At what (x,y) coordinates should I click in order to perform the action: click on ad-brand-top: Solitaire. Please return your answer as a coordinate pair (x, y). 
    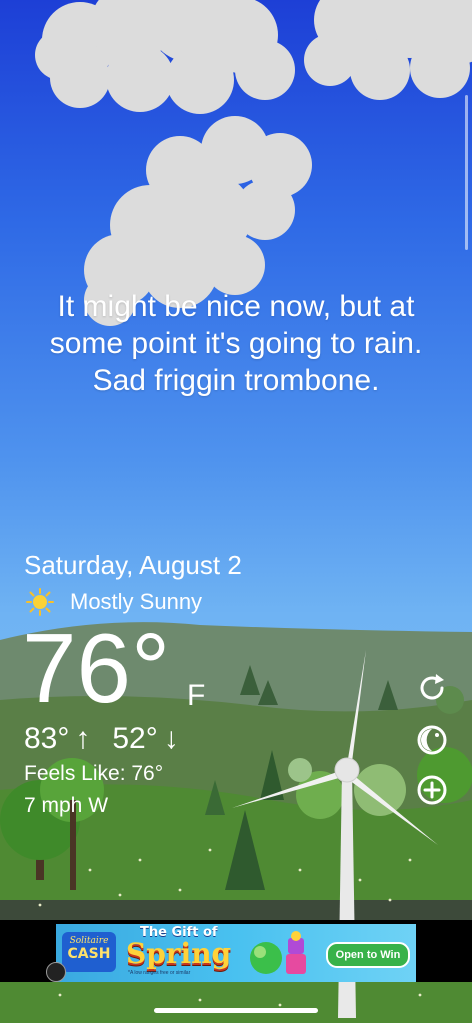
    Looking at the image, I should click on (89, 941).